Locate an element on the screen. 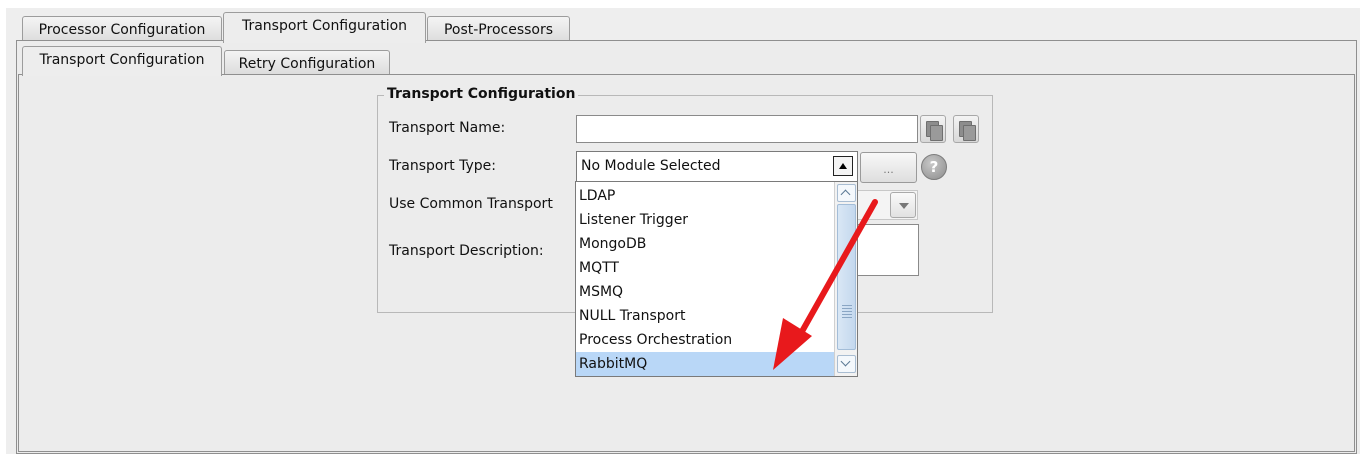 The image size is (1364, 458). chevron-up-icon is located at coordinates (843, 166).